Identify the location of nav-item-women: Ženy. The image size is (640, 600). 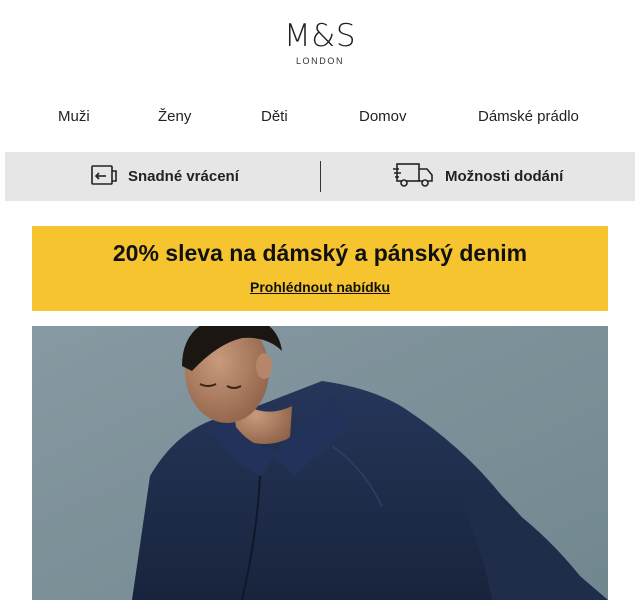
(174, 116).